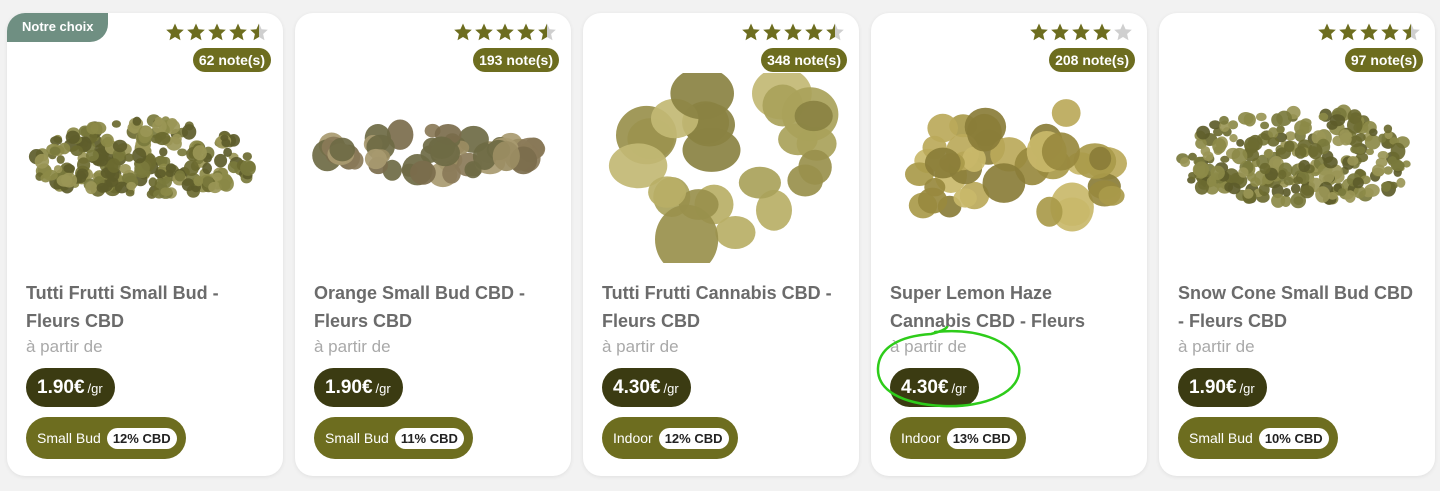 The height and width of the screenshot is (491, 1440). Describe the element at coordinates (429, 438) in the screenshot. I see `cbd-percentage-tag: 11% CBD` at that location.